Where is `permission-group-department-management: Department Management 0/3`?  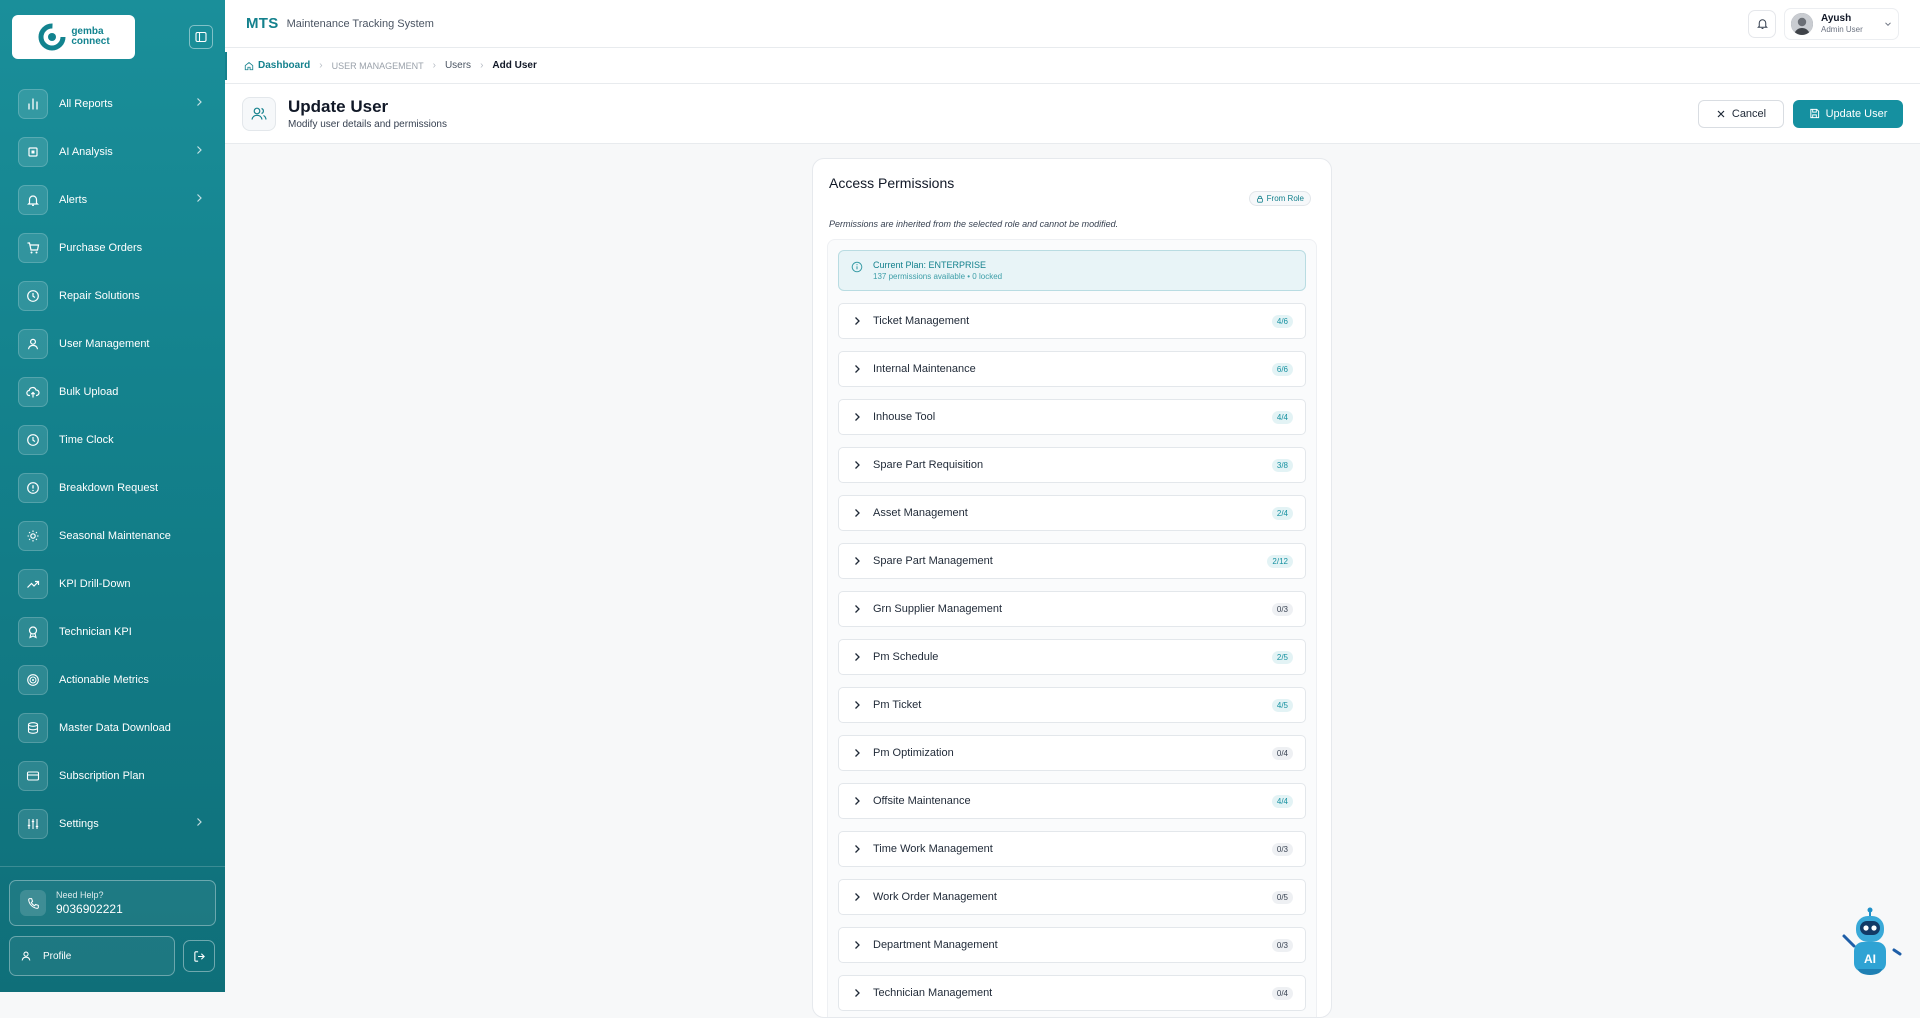
permission-group-department-management: Department Management 0/3 is located at coordinates (1072, 945).